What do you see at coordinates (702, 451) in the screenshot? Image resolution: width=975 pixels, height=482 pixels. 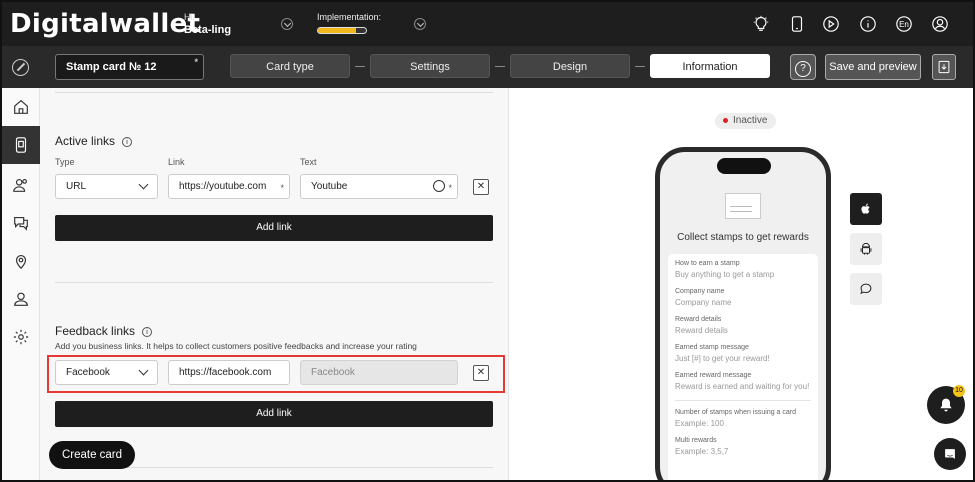 I see `field-value: Example: 3,5,7` at bounding box center [702, 451].